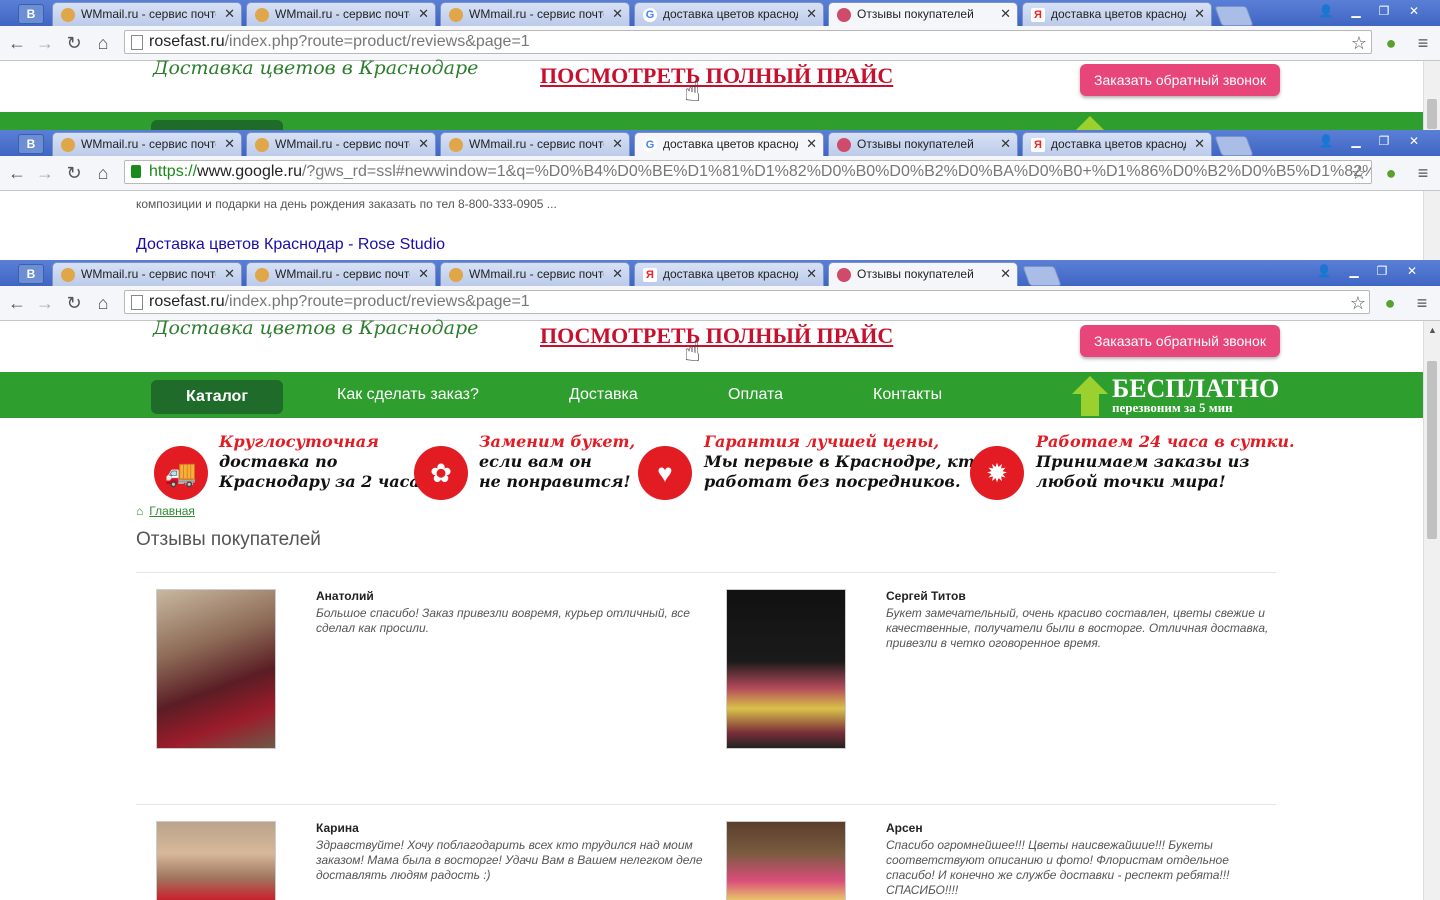  I want to click on search-result-link: Доставка цветов Краснодар - Rose Studio, so click(290, 245).